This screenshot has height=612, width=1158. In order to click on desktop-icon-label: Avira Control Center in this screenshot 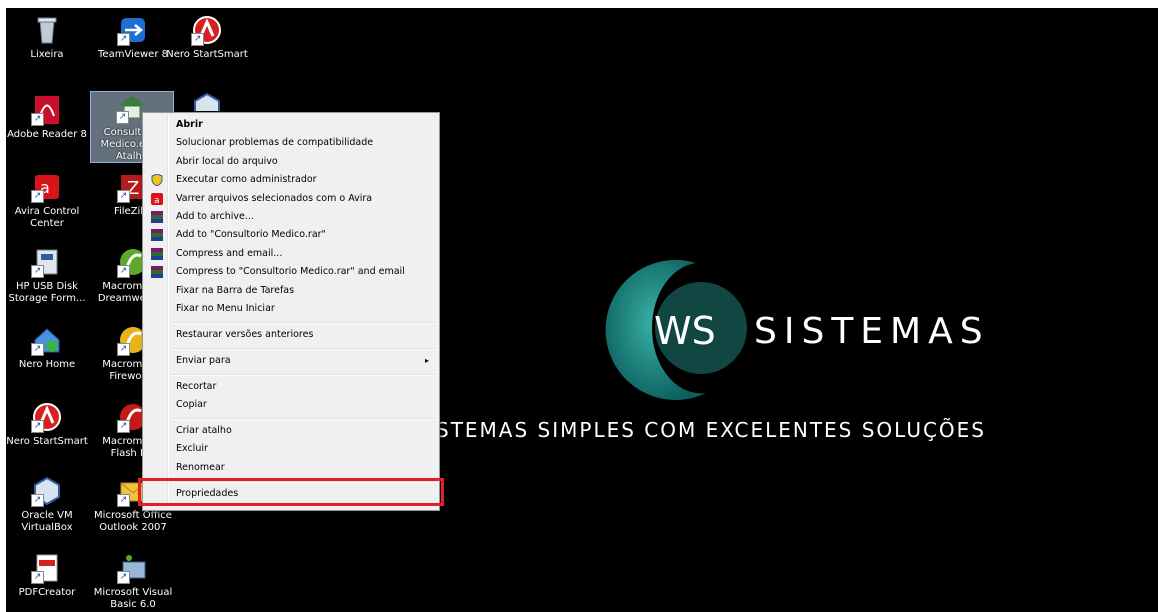, I will do `click(47, 217)`.